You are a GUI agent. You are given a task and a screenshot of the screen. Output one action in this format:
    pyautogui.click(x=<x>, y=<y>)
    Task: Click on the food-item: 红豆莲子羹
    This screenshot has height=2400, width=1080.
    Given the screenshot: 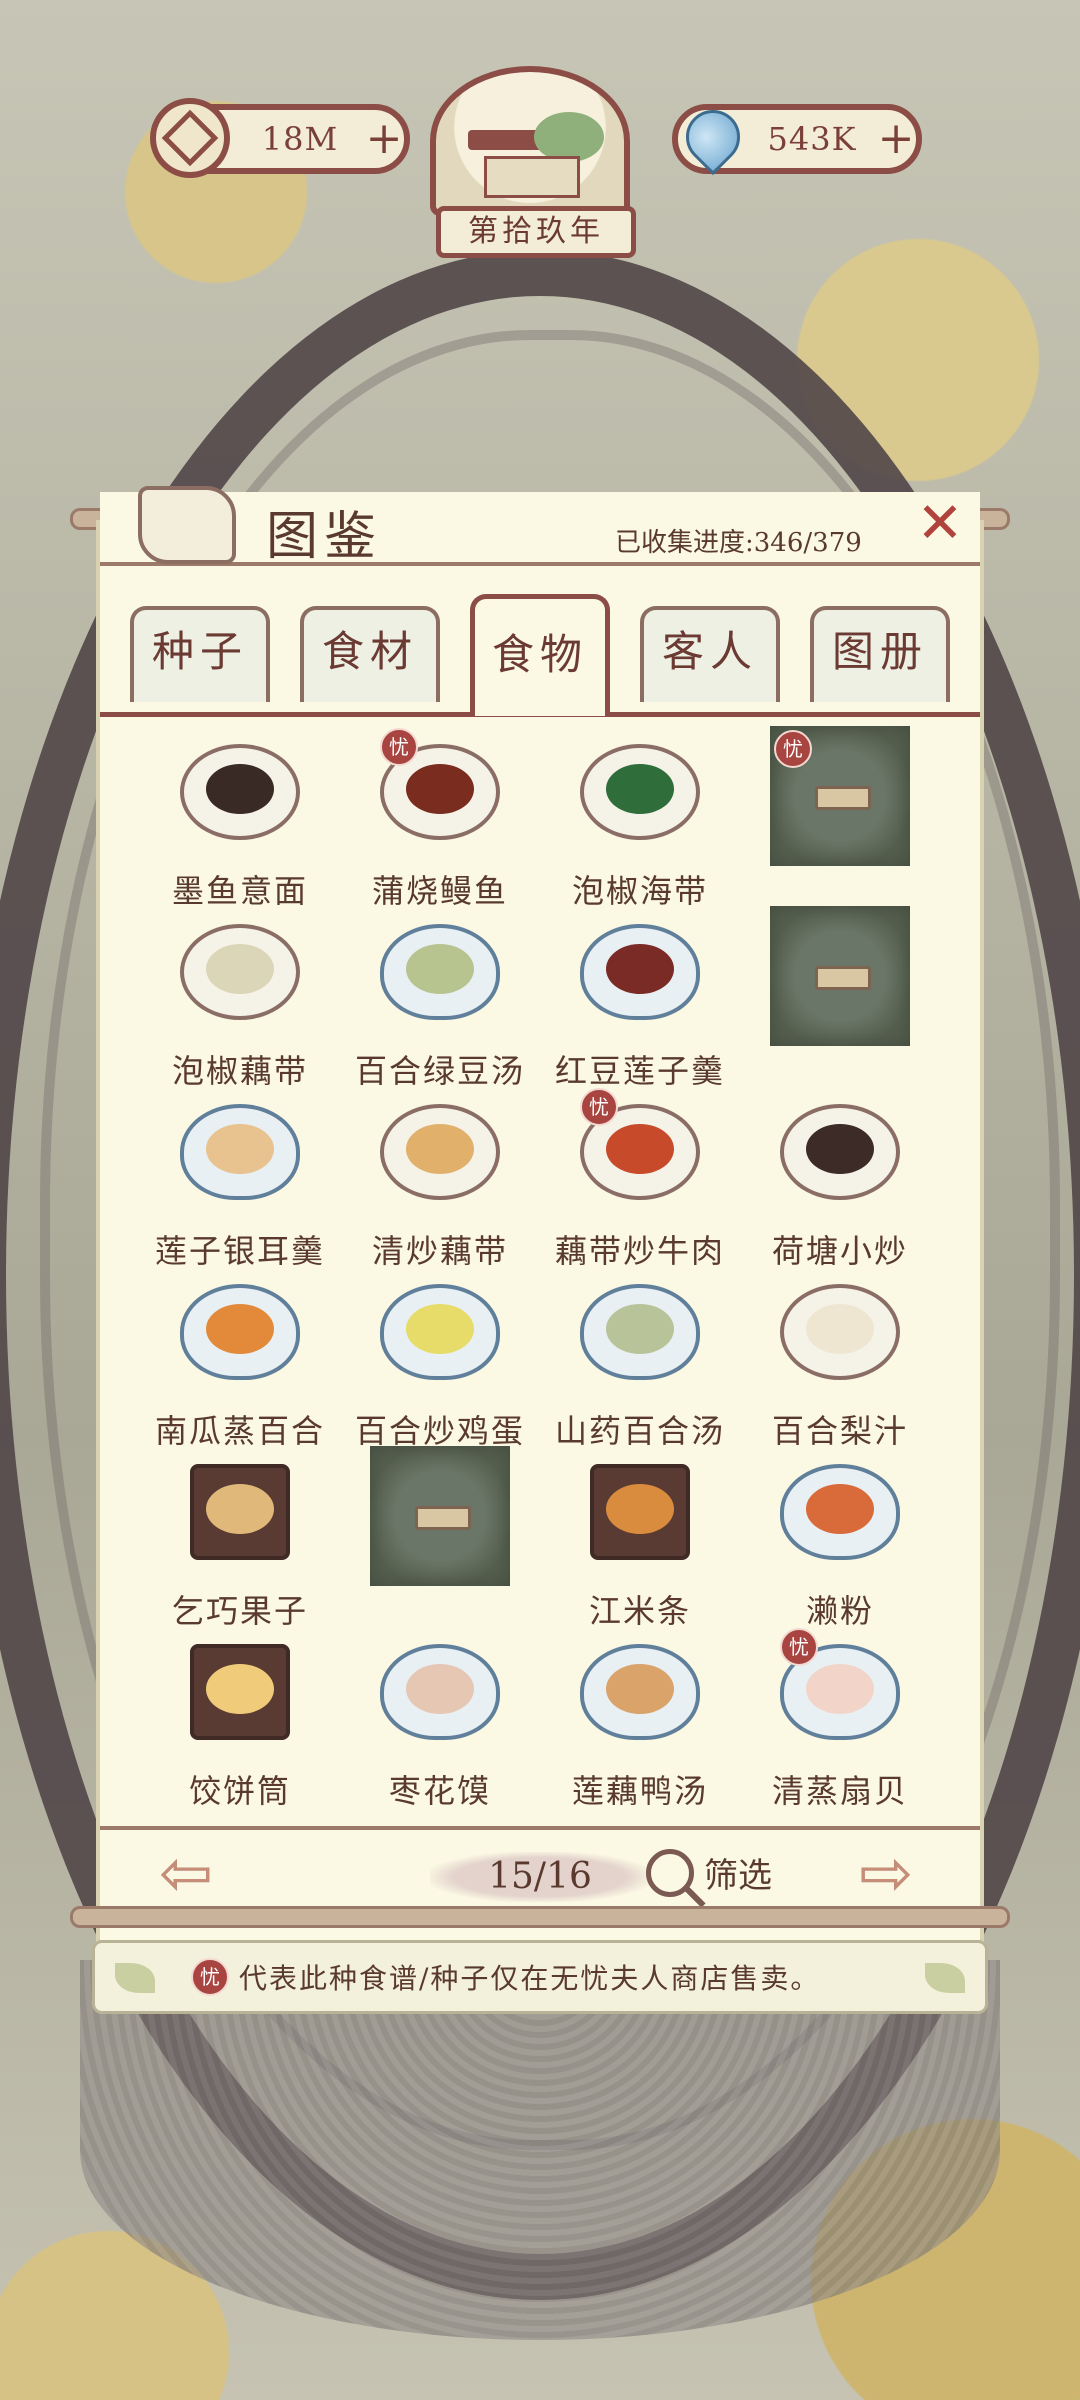 What is the action you would take?
    pyautogui.click(x=640, y=1000)
    